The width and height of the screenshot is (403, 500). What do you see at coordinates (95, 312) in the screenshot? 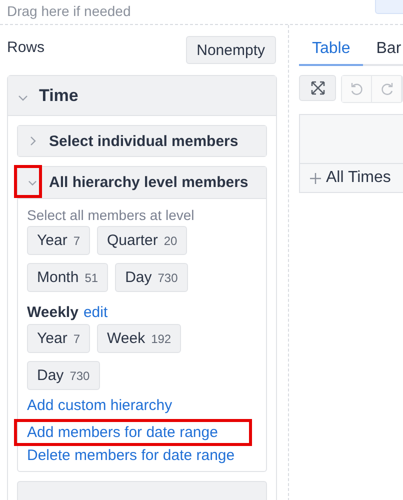
I see `edit-link: edit` at bounding box center [95, 312].